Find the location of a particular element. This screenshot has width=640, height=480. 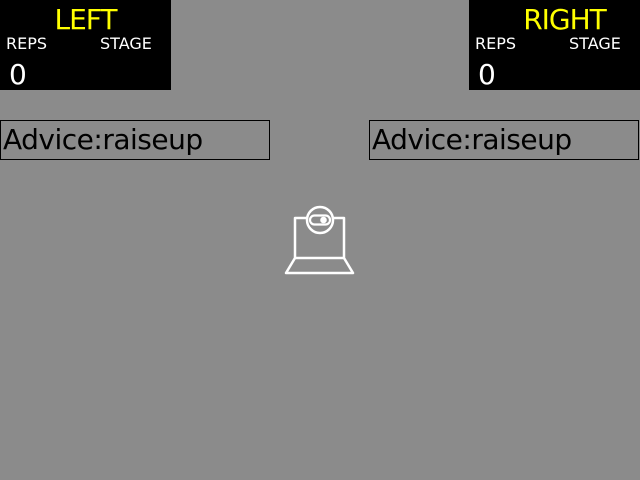

left-stage-label: STAGE is located at coordinates (126, 43).